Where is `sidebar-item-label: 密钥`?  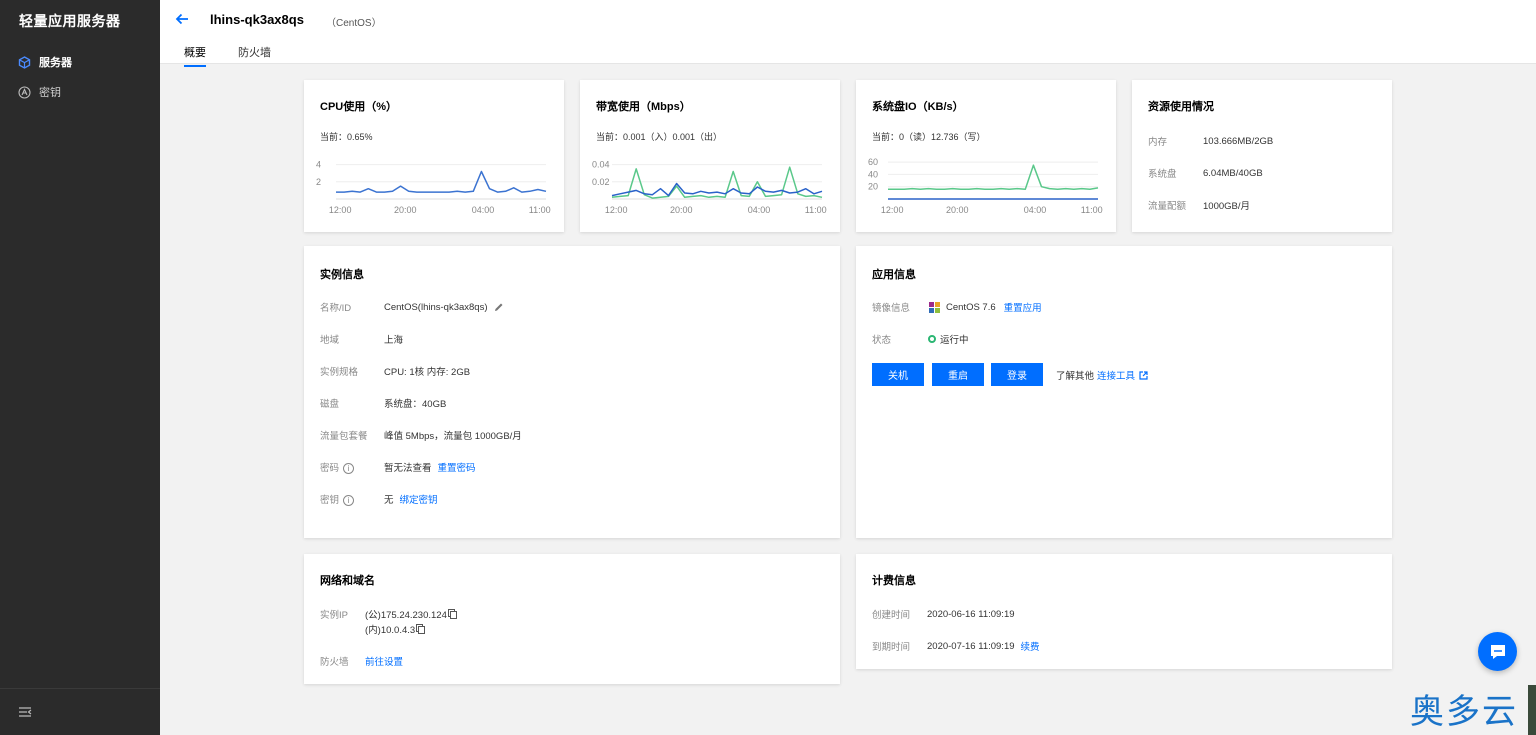
sidebar-item-label: 密钥 is located at coordinates (50, 93).